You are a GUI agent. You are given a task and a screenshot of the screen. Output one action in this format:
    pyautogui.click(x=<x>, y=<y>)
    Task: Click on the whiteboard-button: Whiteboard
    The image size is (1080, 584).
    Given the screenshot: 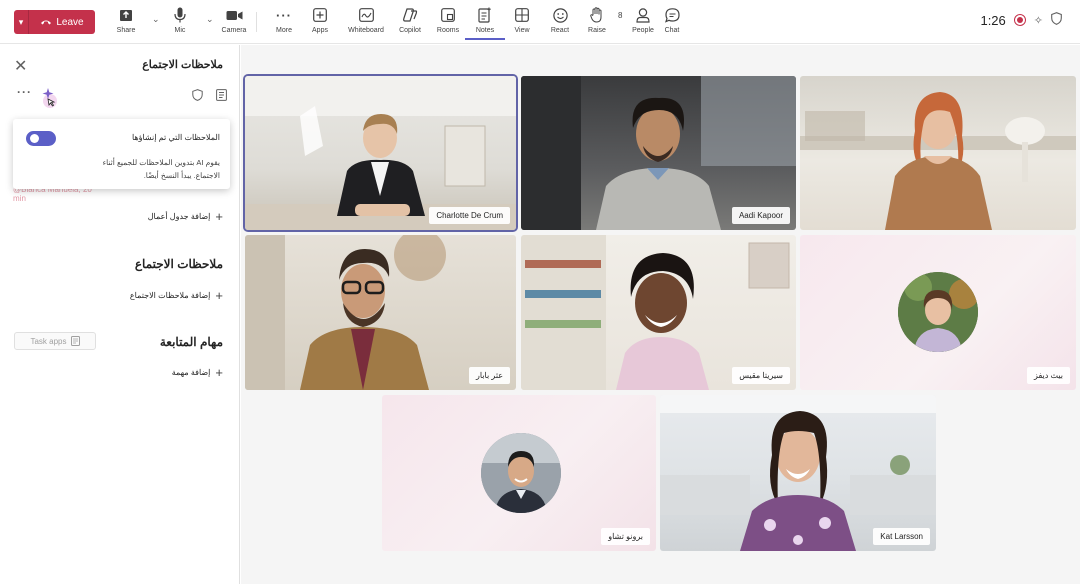 What is the action you would take?
    pyautogui.click(x=366, y=23)
    